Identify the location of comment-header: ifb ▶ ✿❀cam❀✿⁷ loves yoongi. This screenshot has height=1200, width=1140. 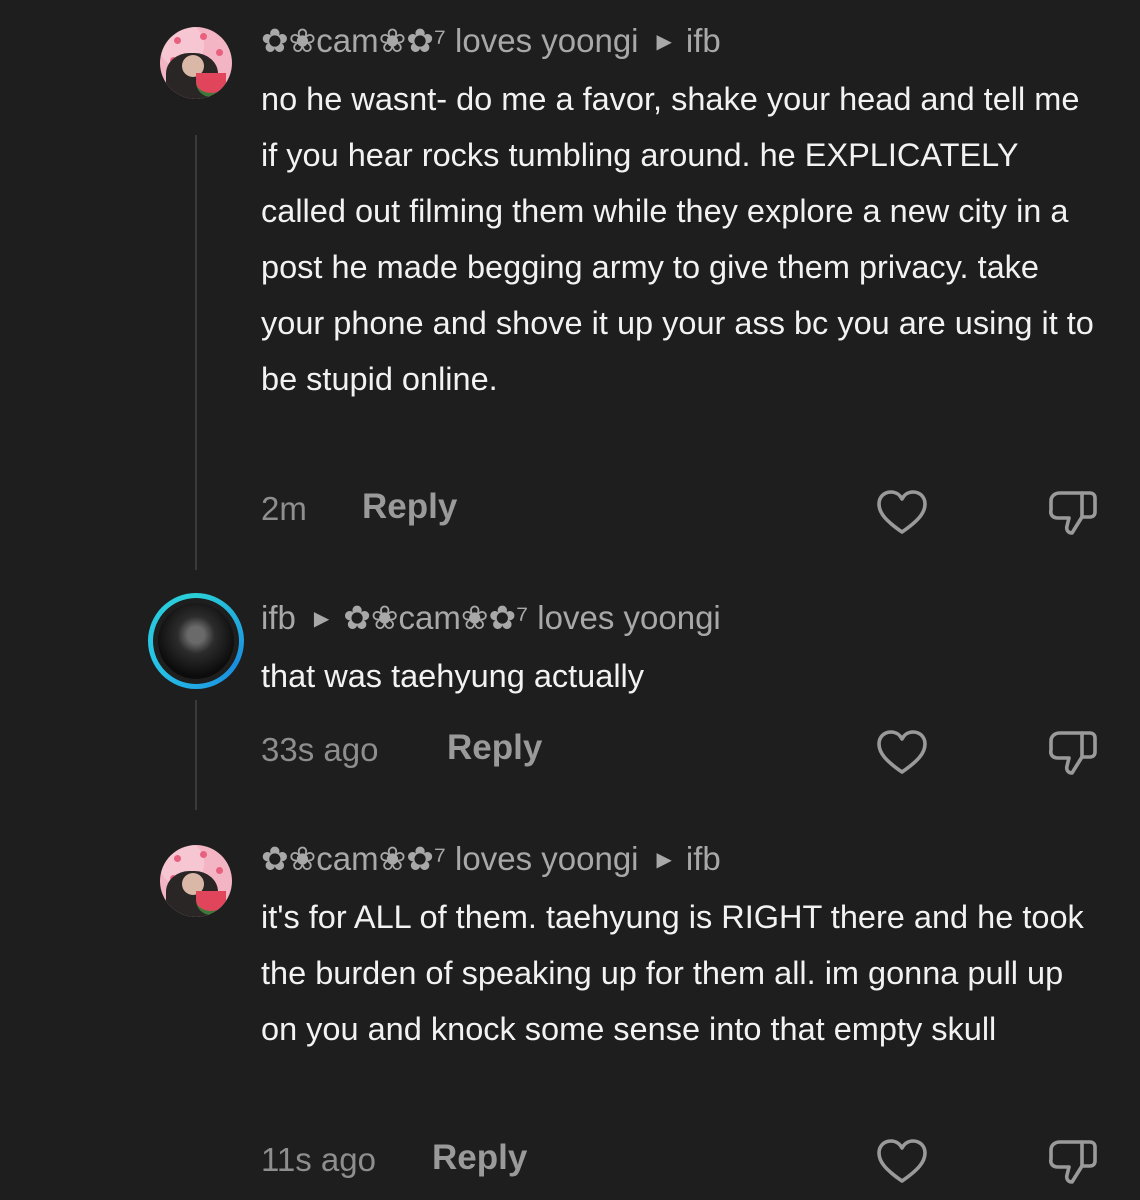
(491, 618).